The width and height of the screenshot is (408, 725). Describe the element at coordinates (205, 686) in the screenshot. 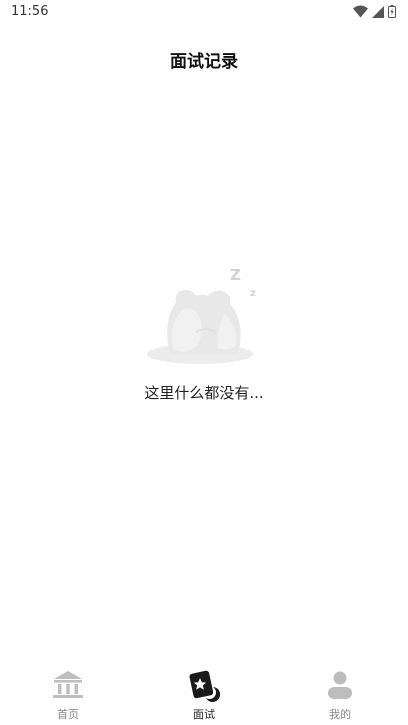

I see `interview-card-icon` at that location.